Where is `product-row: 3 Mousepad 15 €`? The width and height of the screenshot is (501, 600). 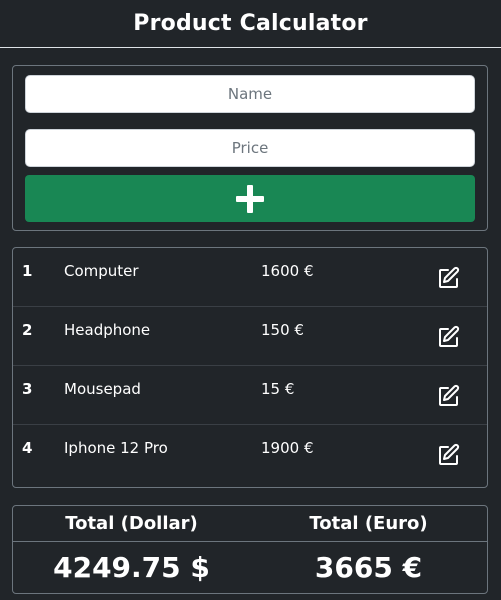 product-row: 3 Mousepad 15 € is located at coordinates (250, 395).